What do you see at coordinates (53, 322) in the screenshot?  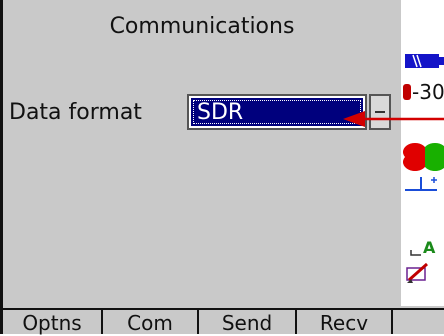 I see `softkey-optns: Optns` at bounding box center [53, 322].